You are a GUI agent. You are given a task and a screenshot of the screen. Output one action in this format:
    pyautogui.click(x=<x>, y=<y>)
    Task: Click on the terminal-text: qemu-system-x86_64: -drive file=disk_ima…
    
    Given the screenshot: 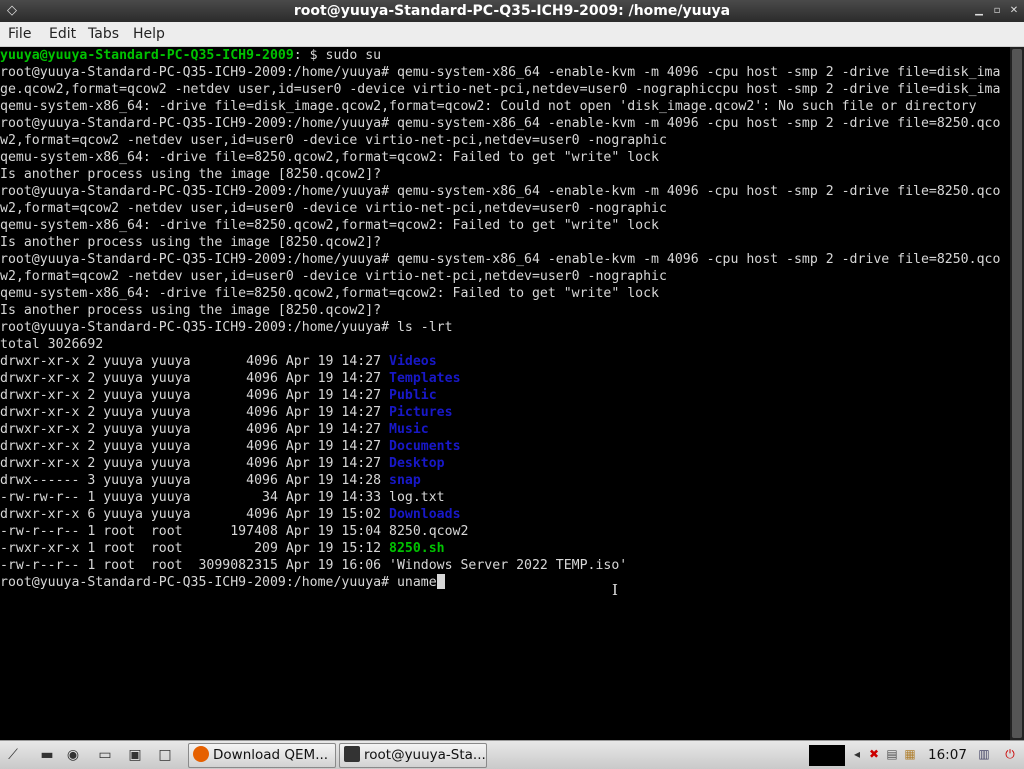 What is the action you would take?
    pyautogui.click(x=488, y=106)
    